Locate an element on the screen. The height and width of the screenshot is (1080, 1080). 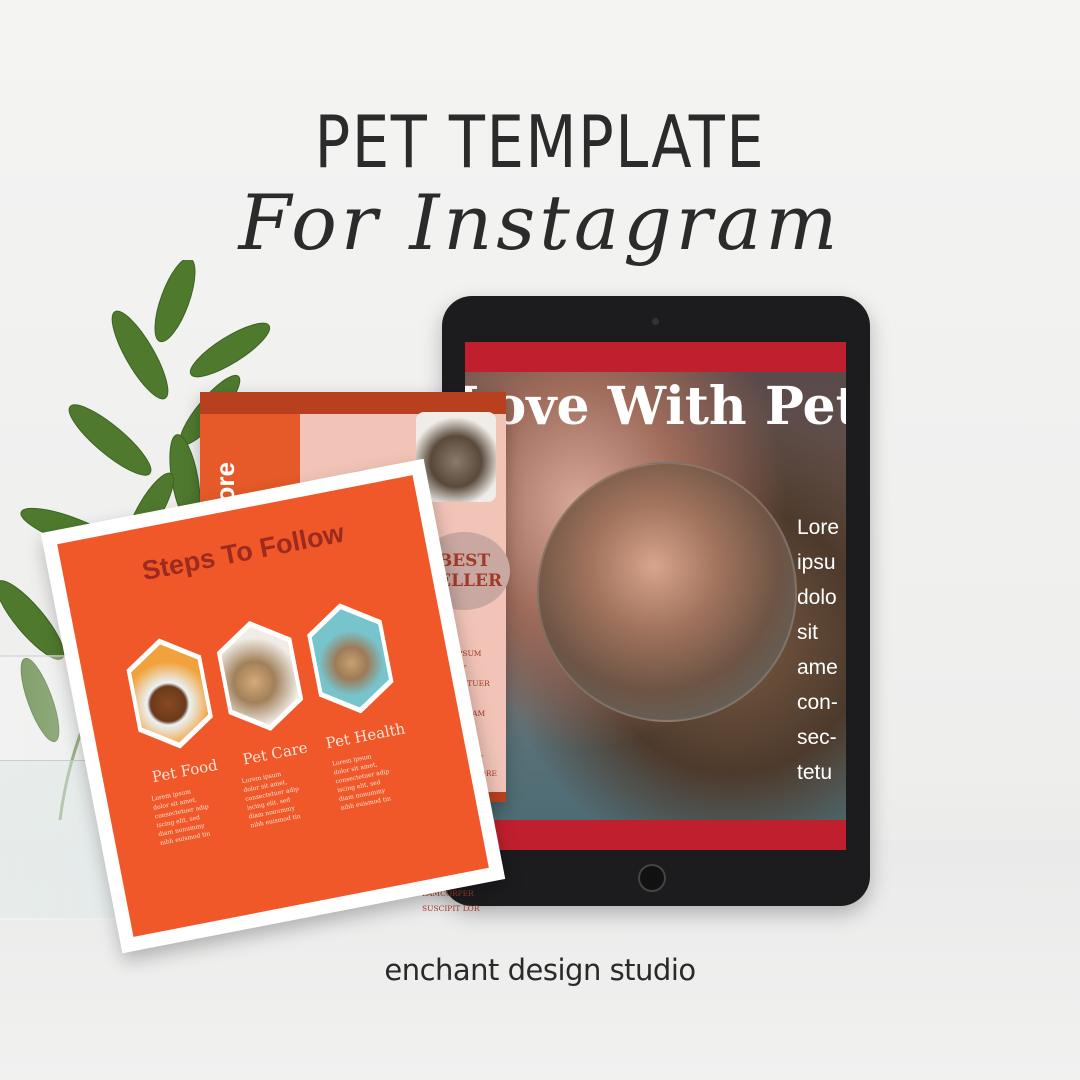
screen-body-text: Lore ipsu dolo sit ame con- sec- tetu is located at coordinates (818, 650).